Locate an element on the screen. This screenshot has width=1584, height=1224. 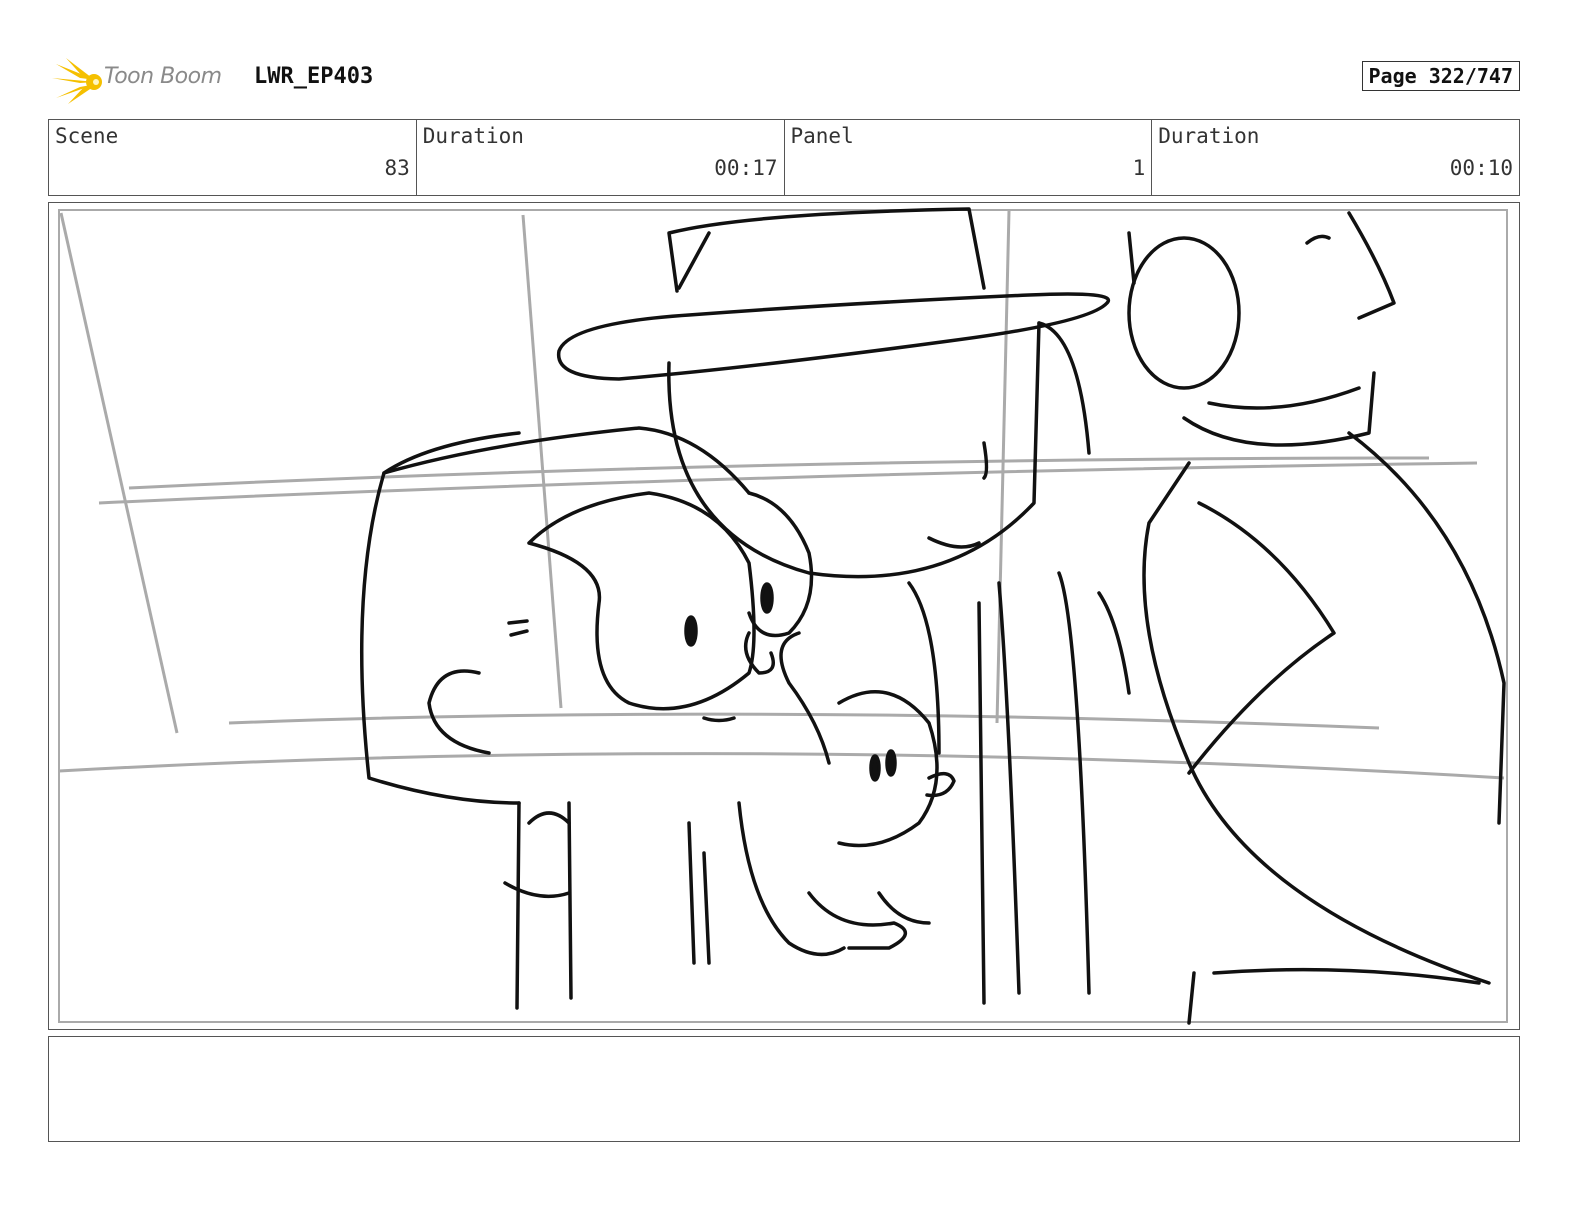
starburst-icon is located at coordinates (77, 81).